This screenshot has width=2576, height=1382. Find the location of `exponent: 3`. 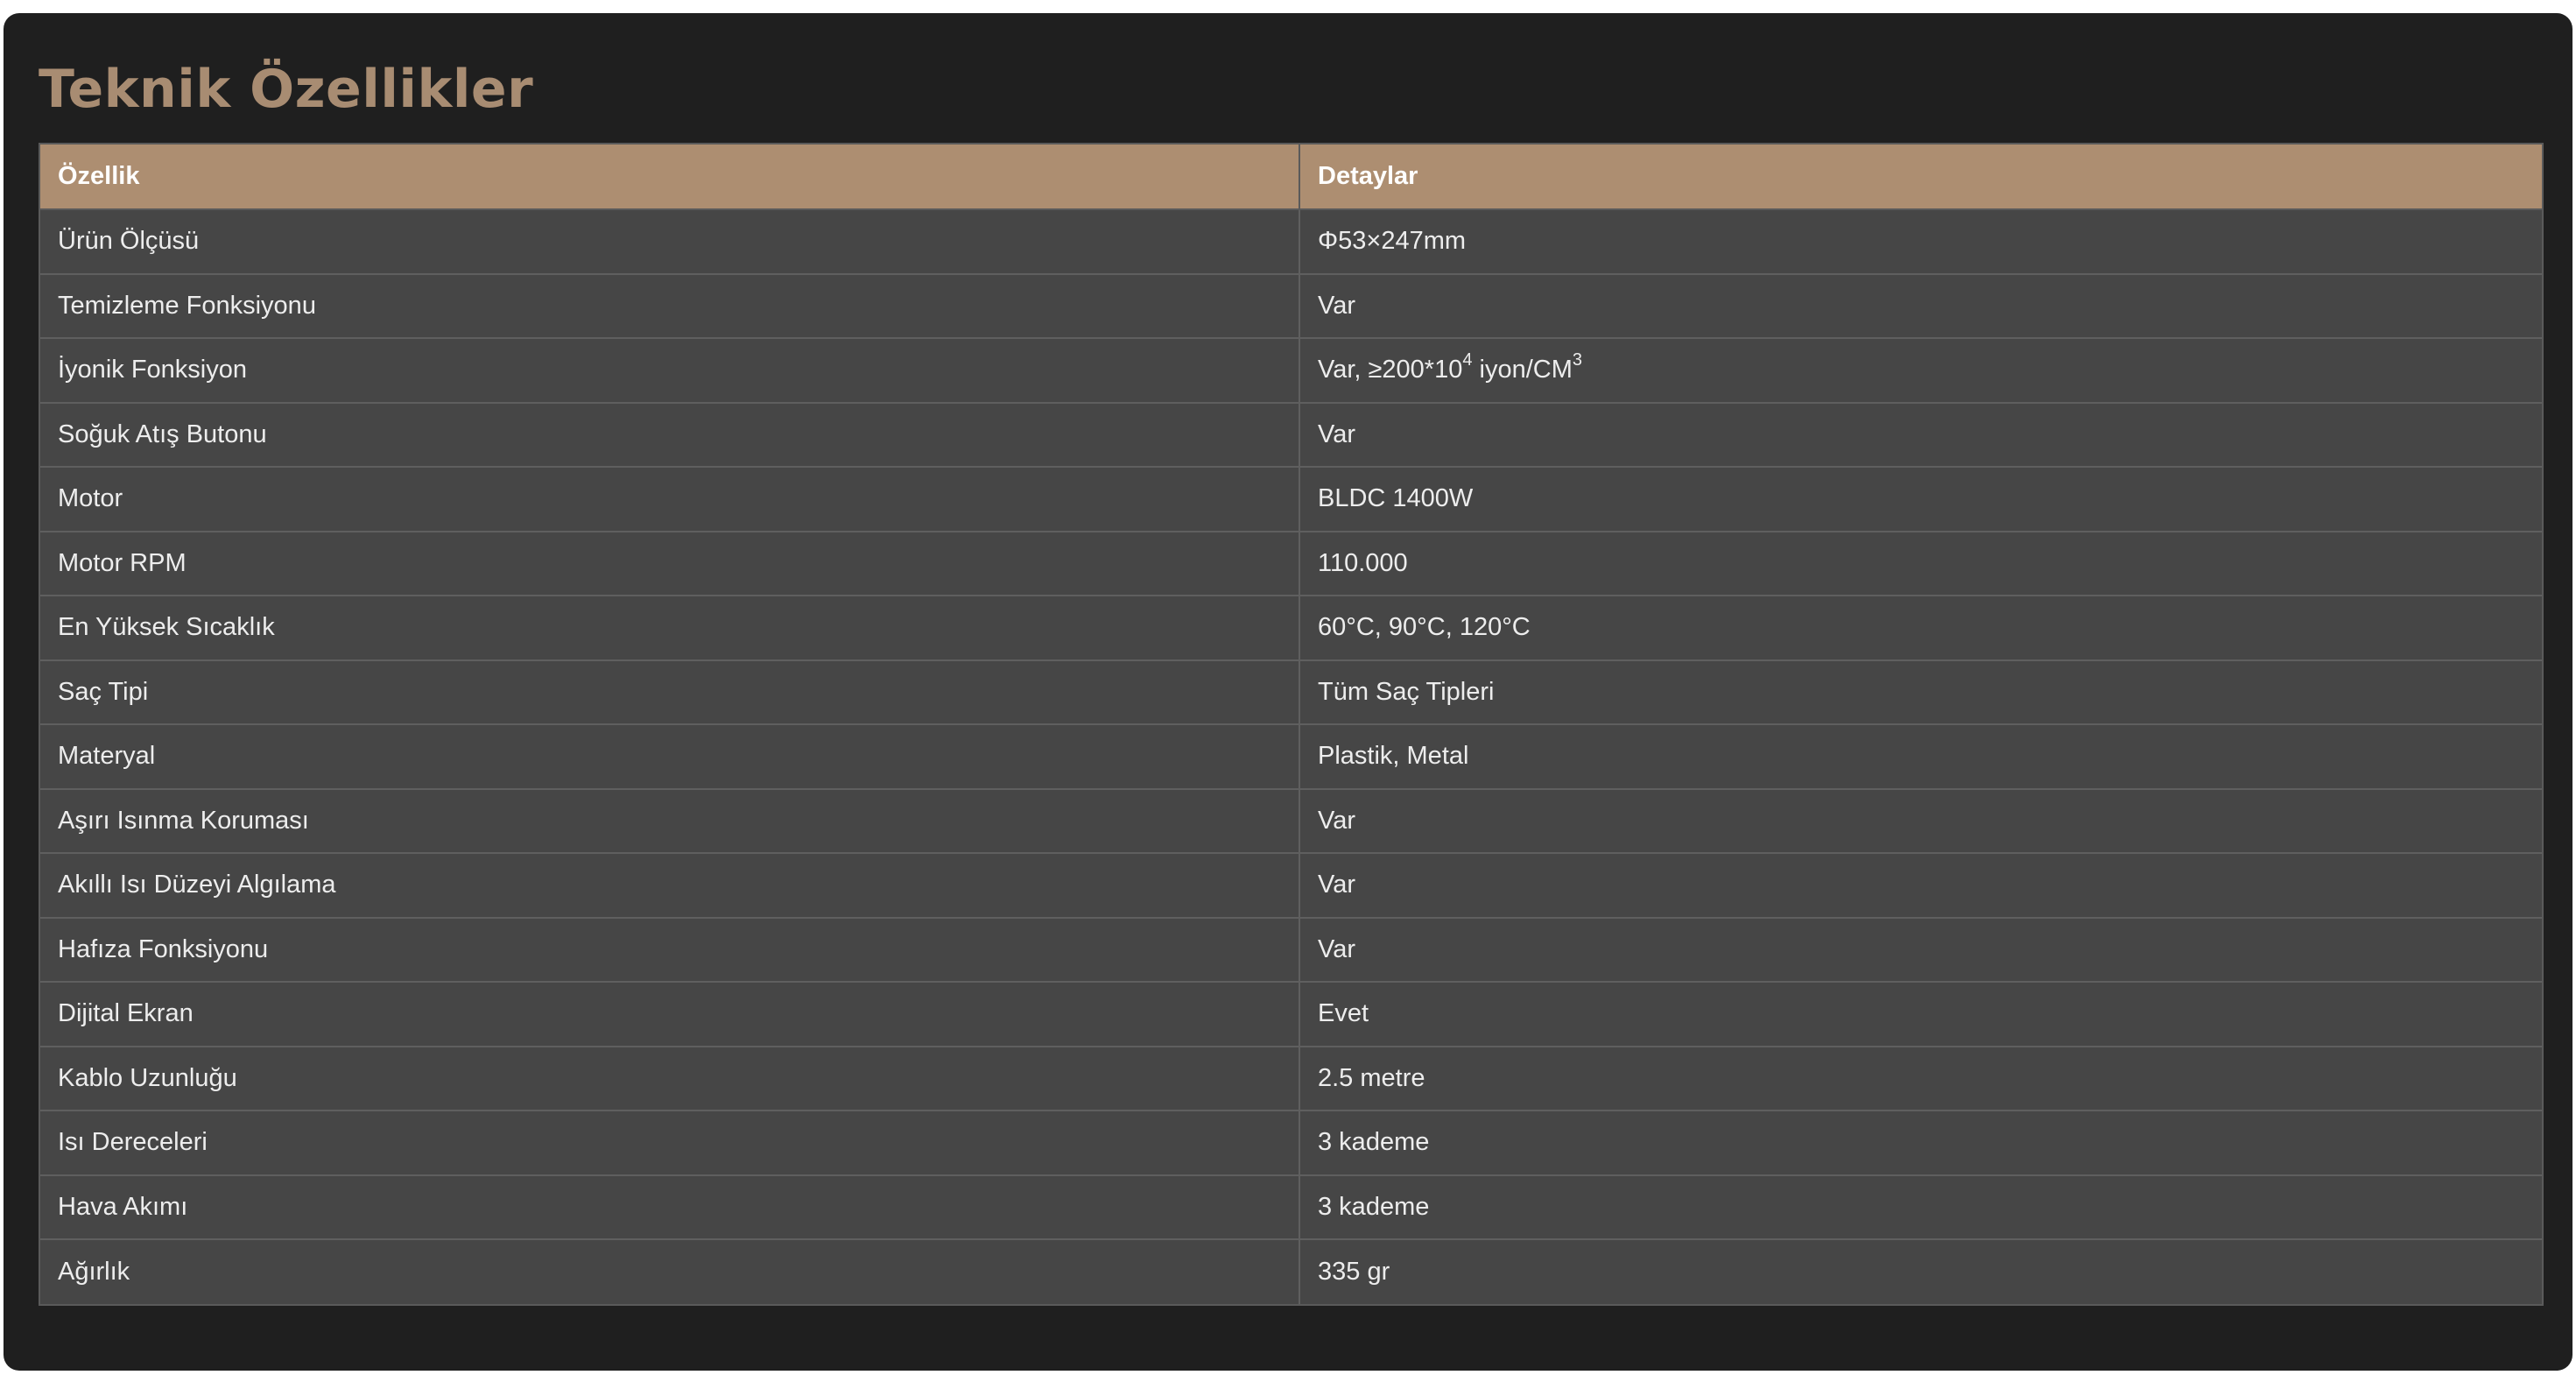

exponent: 3 is located at coordinates (1577, 360).